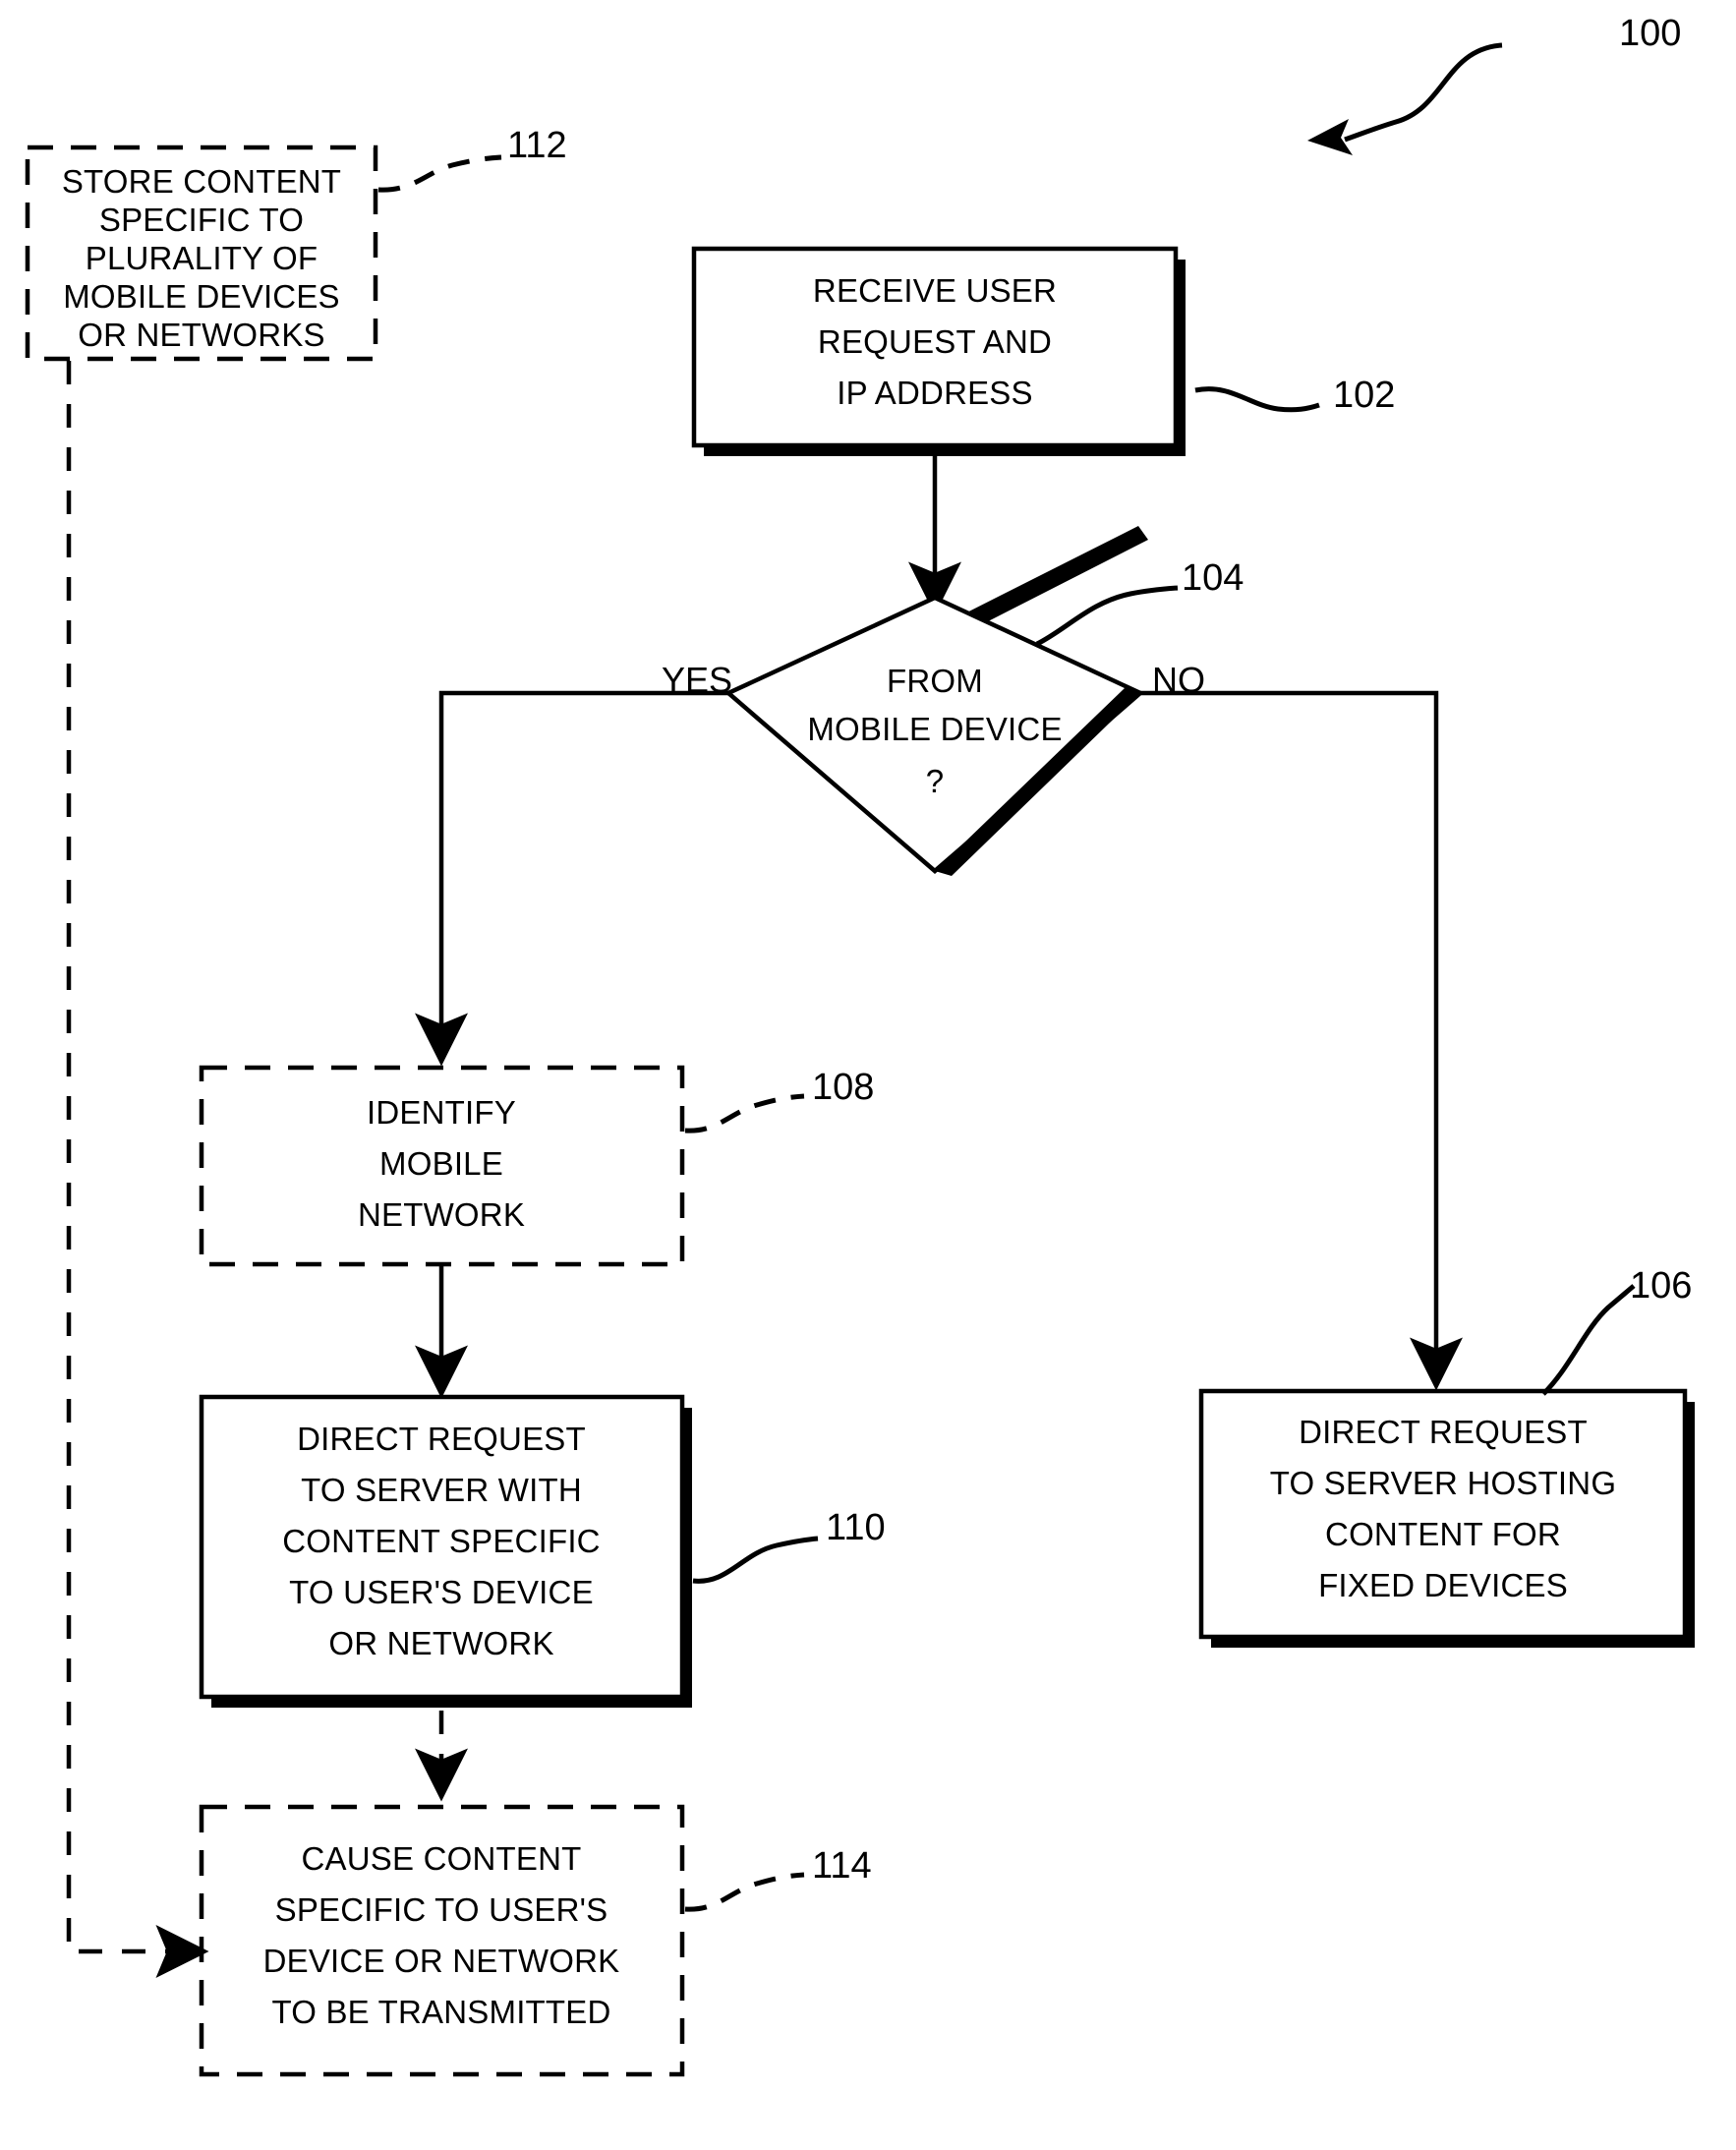 Image resolution: width=1736 pixels, height=2150 pixels. Describe the element at coordinates (442, 1859) in the screenshot. I see `node-114-line-0: CAUSE CONTENT` at that location.